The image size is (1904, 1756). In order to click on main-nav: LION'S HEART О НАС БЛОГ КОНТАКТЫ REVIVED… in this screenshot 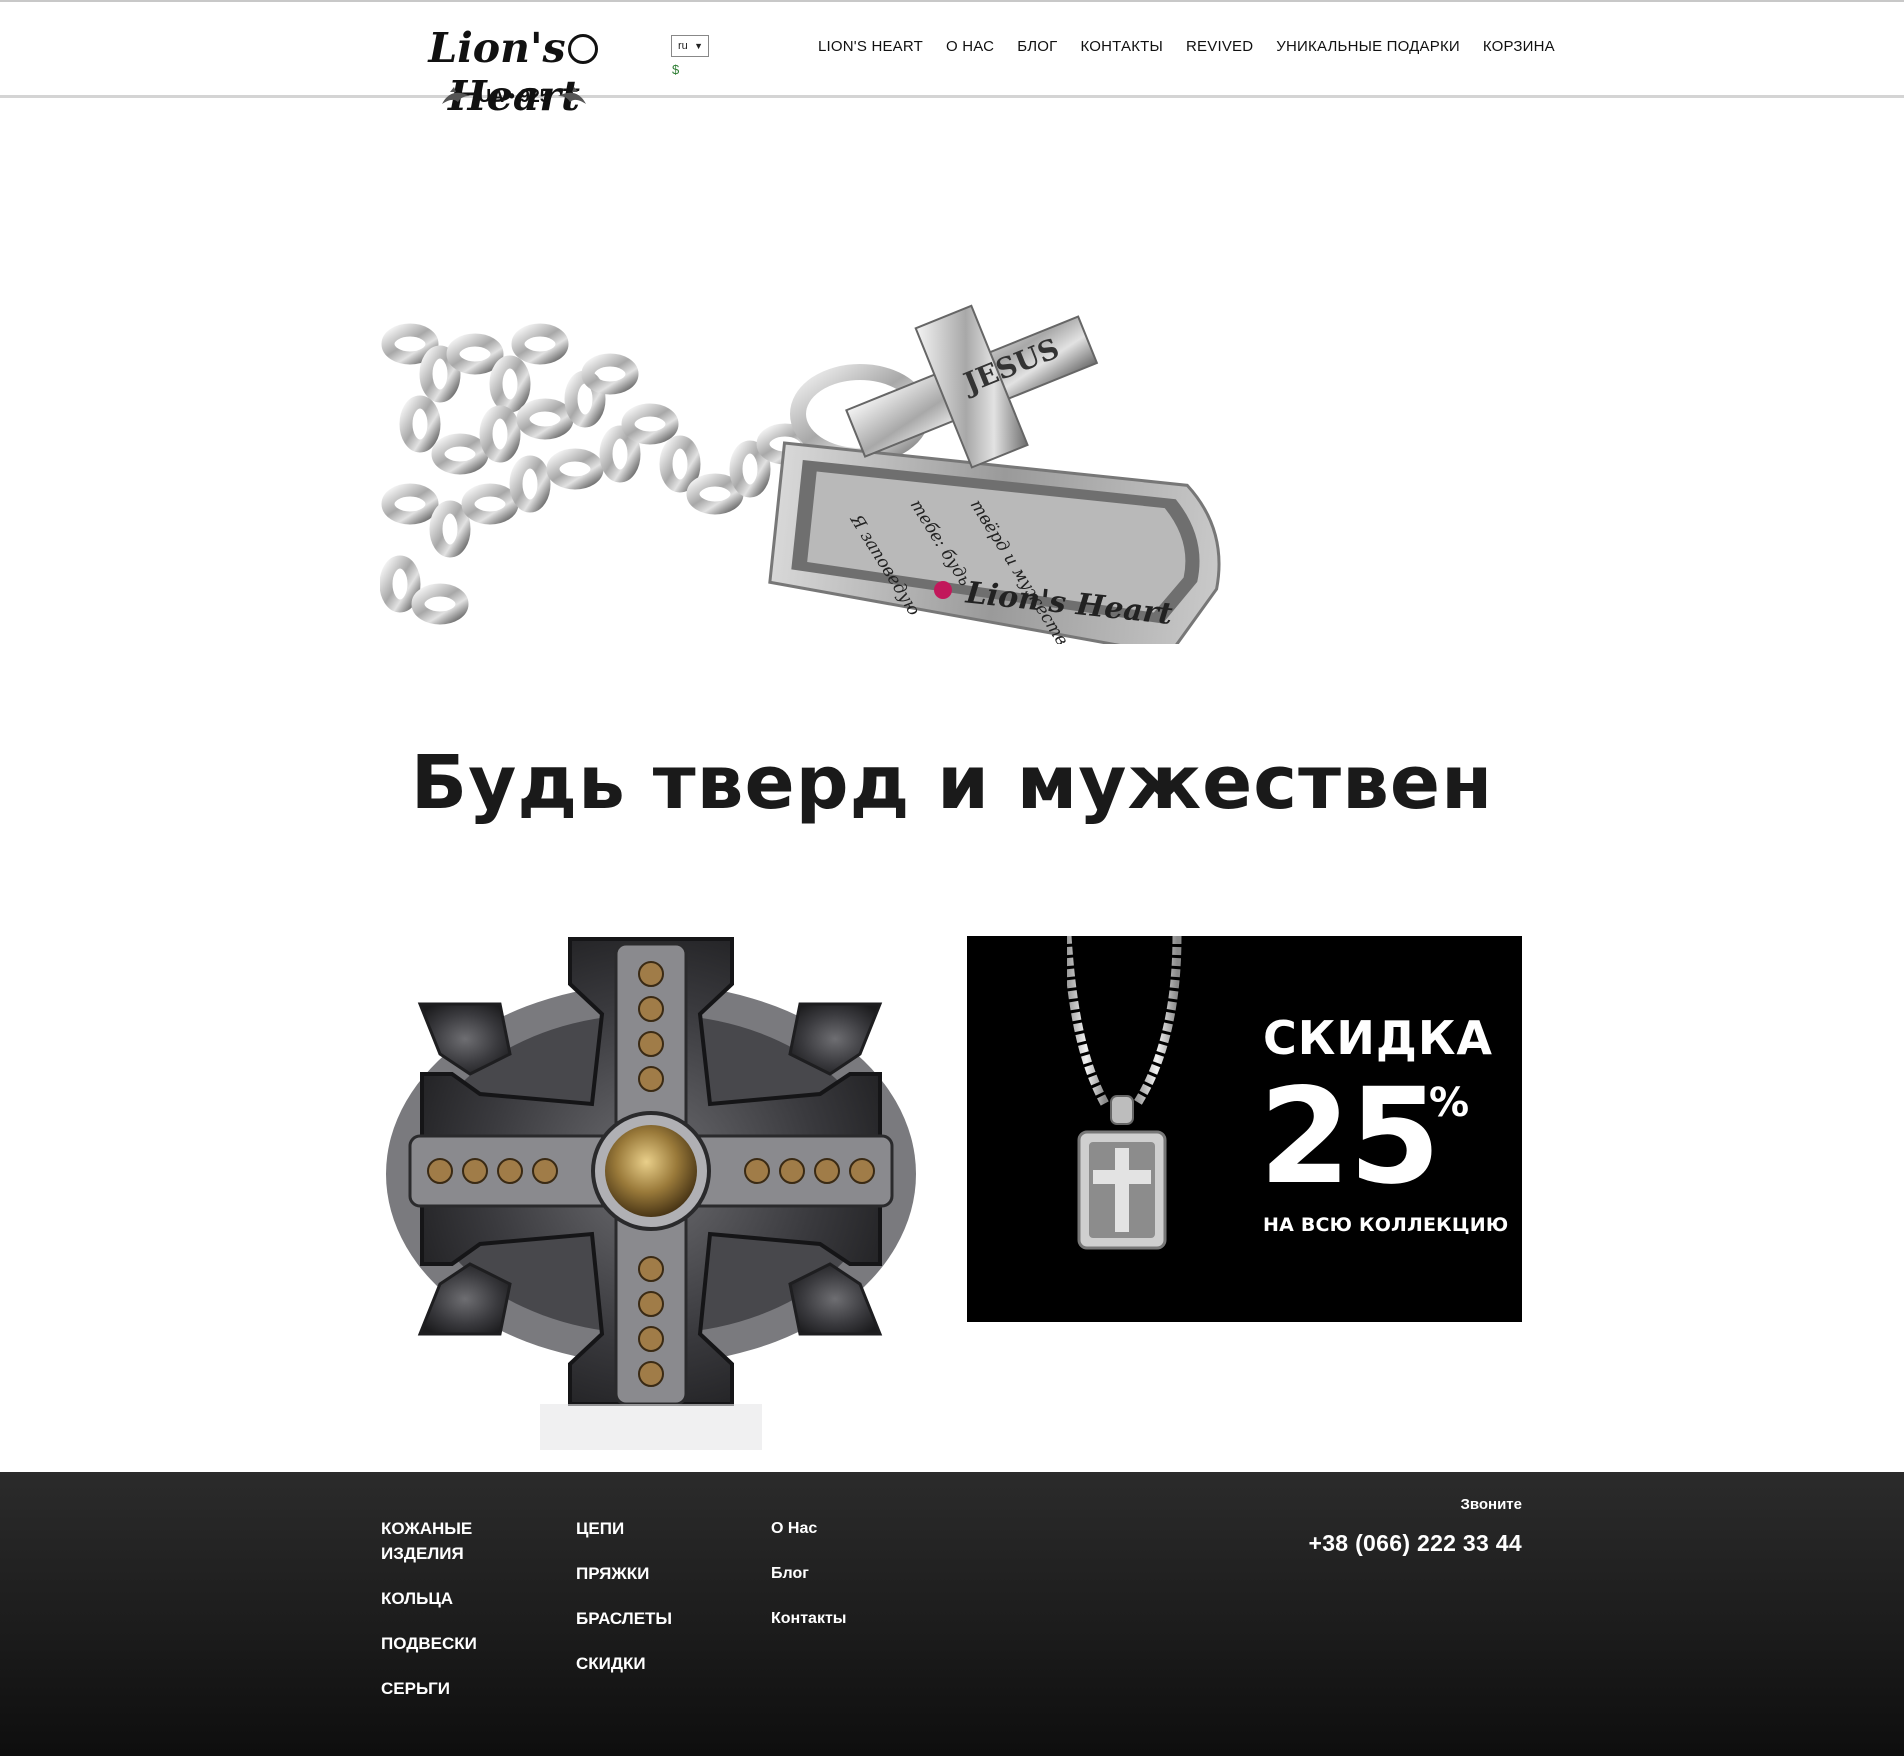, I will do `click(1186, 46)`.